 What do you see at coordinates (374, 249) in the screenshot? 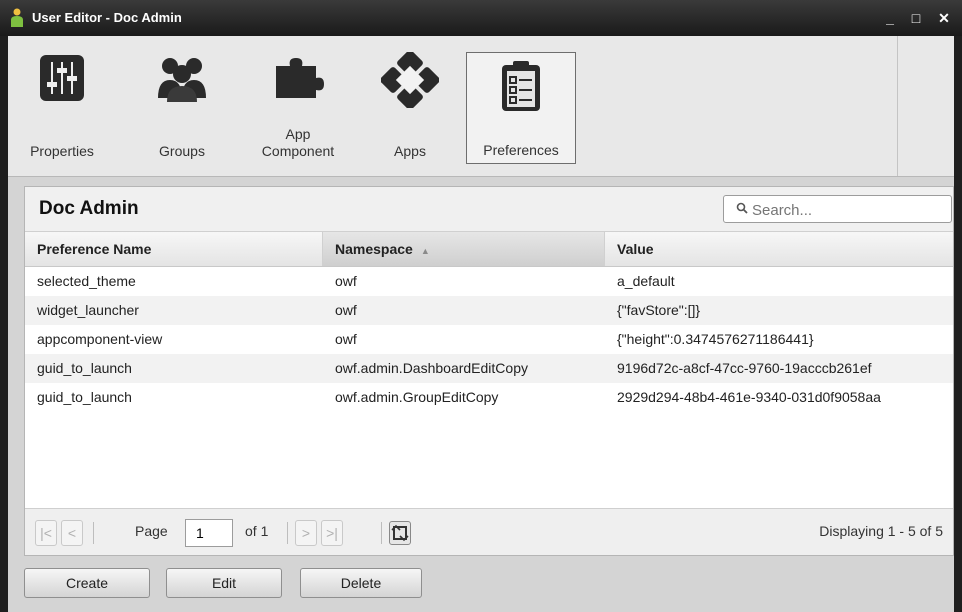
I see `column-header-label: Namespace` at bounding box center [374, 249].